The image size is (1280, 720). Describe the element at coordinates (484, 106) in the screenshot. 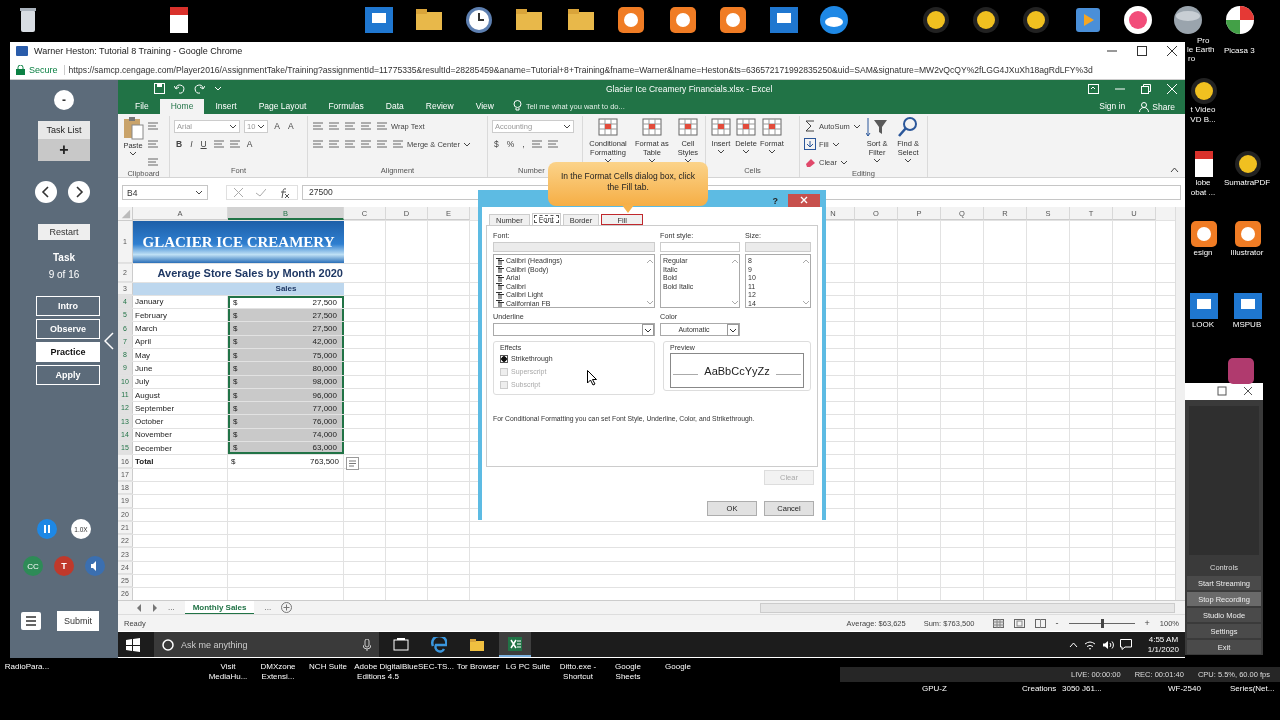

I see `ribbon-tab: View` at that location.